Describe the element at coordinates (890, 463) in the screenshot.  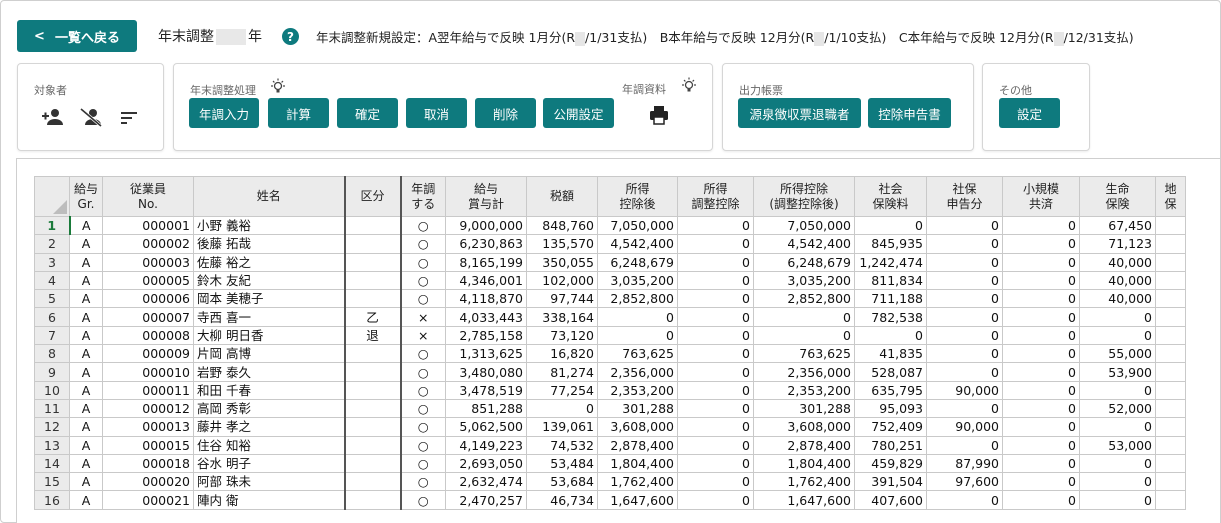
I see `cell-soc: 459,829` at that location.